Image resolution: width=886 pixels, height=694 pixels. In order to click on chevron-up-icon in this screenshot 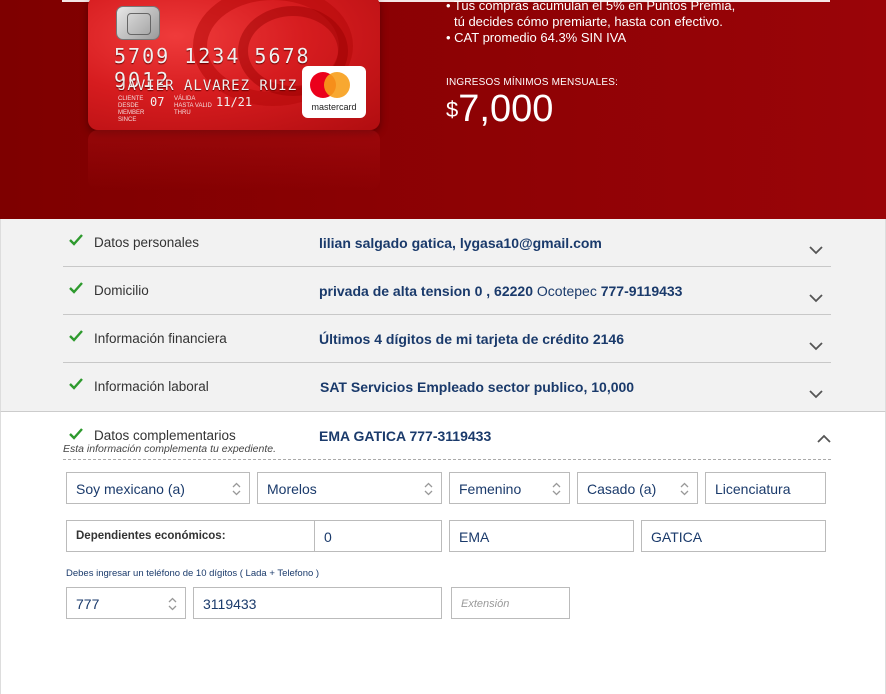, I will do `click(824, 439)`.